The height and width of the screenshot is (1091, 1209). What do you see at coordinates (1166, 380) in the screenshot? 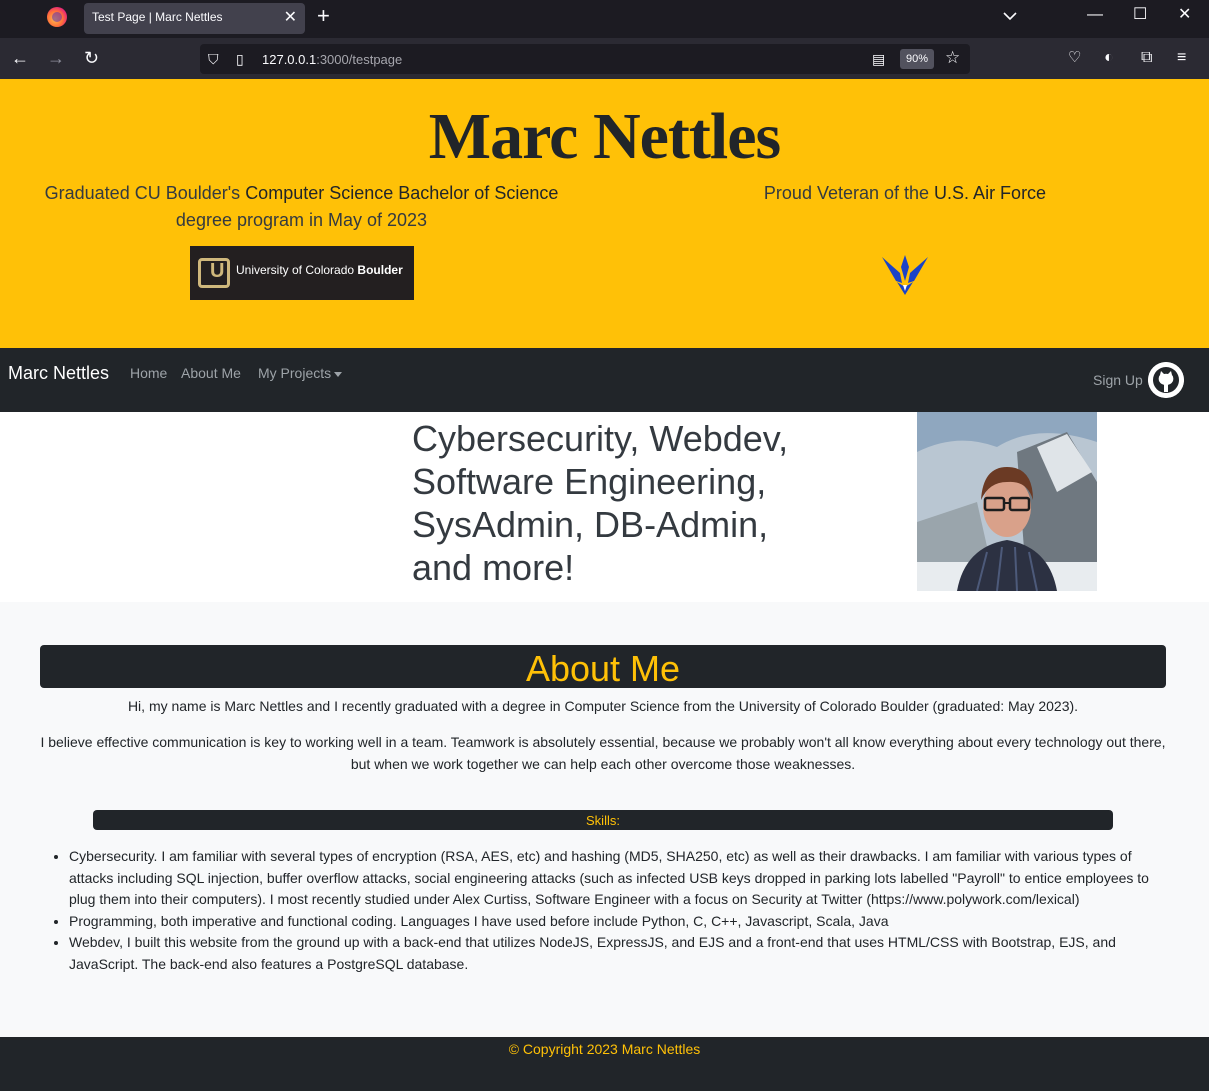
I see `github-icon` at bounding box center [1166, 380].